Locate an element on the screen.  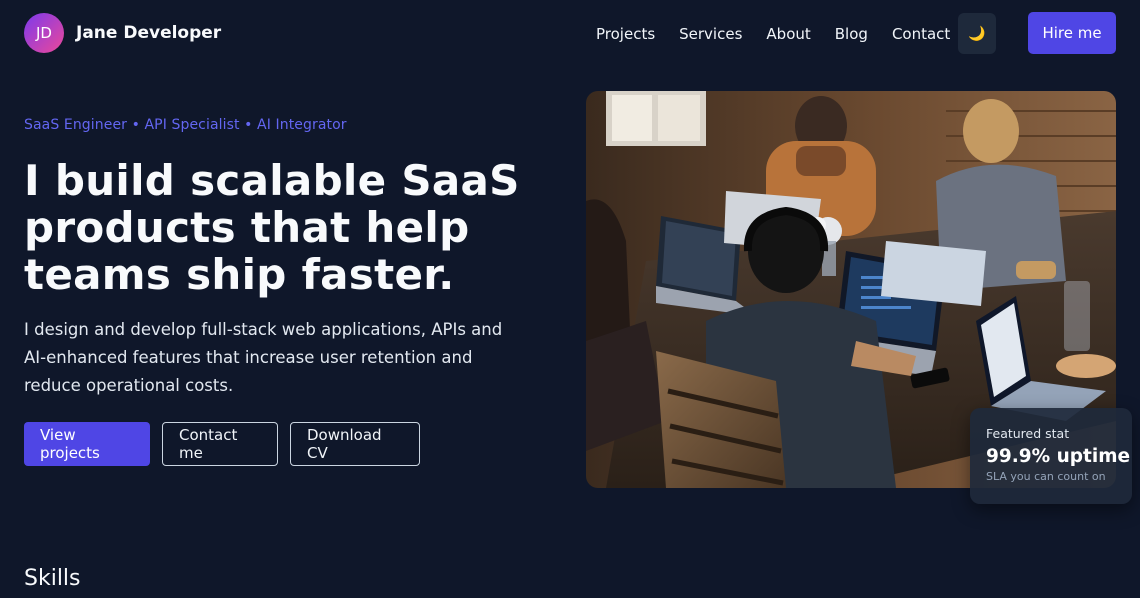
main-nav: Projects Services About Blog Contact is located at coordinates (773, 34).